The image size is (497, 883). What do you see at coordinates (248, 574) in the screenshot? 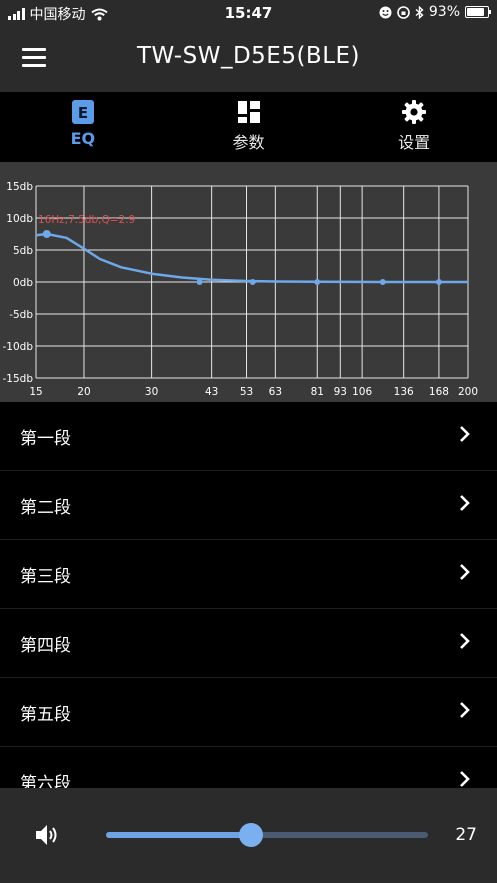
I see `band-item-3: 第三段` at bounding box center [248, 574].